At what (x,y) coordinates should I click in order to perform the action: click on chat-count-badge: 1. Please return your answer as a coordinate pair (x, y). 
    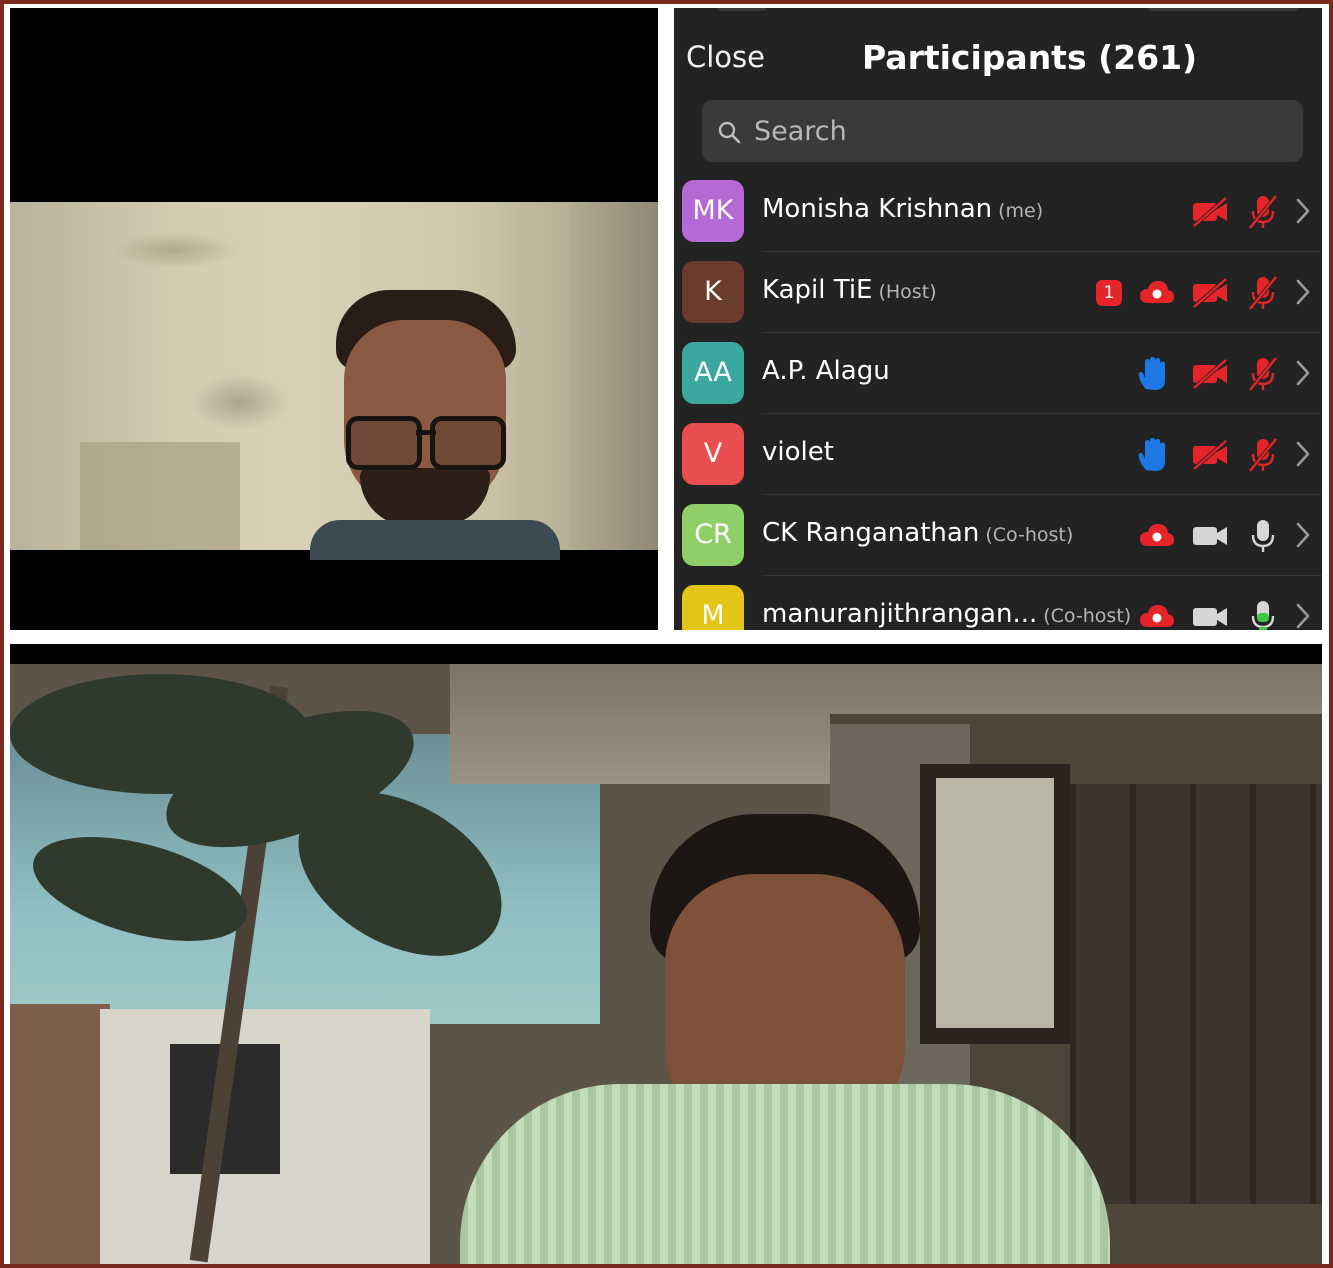
    Looking at the image, I should click on (1109, 293).